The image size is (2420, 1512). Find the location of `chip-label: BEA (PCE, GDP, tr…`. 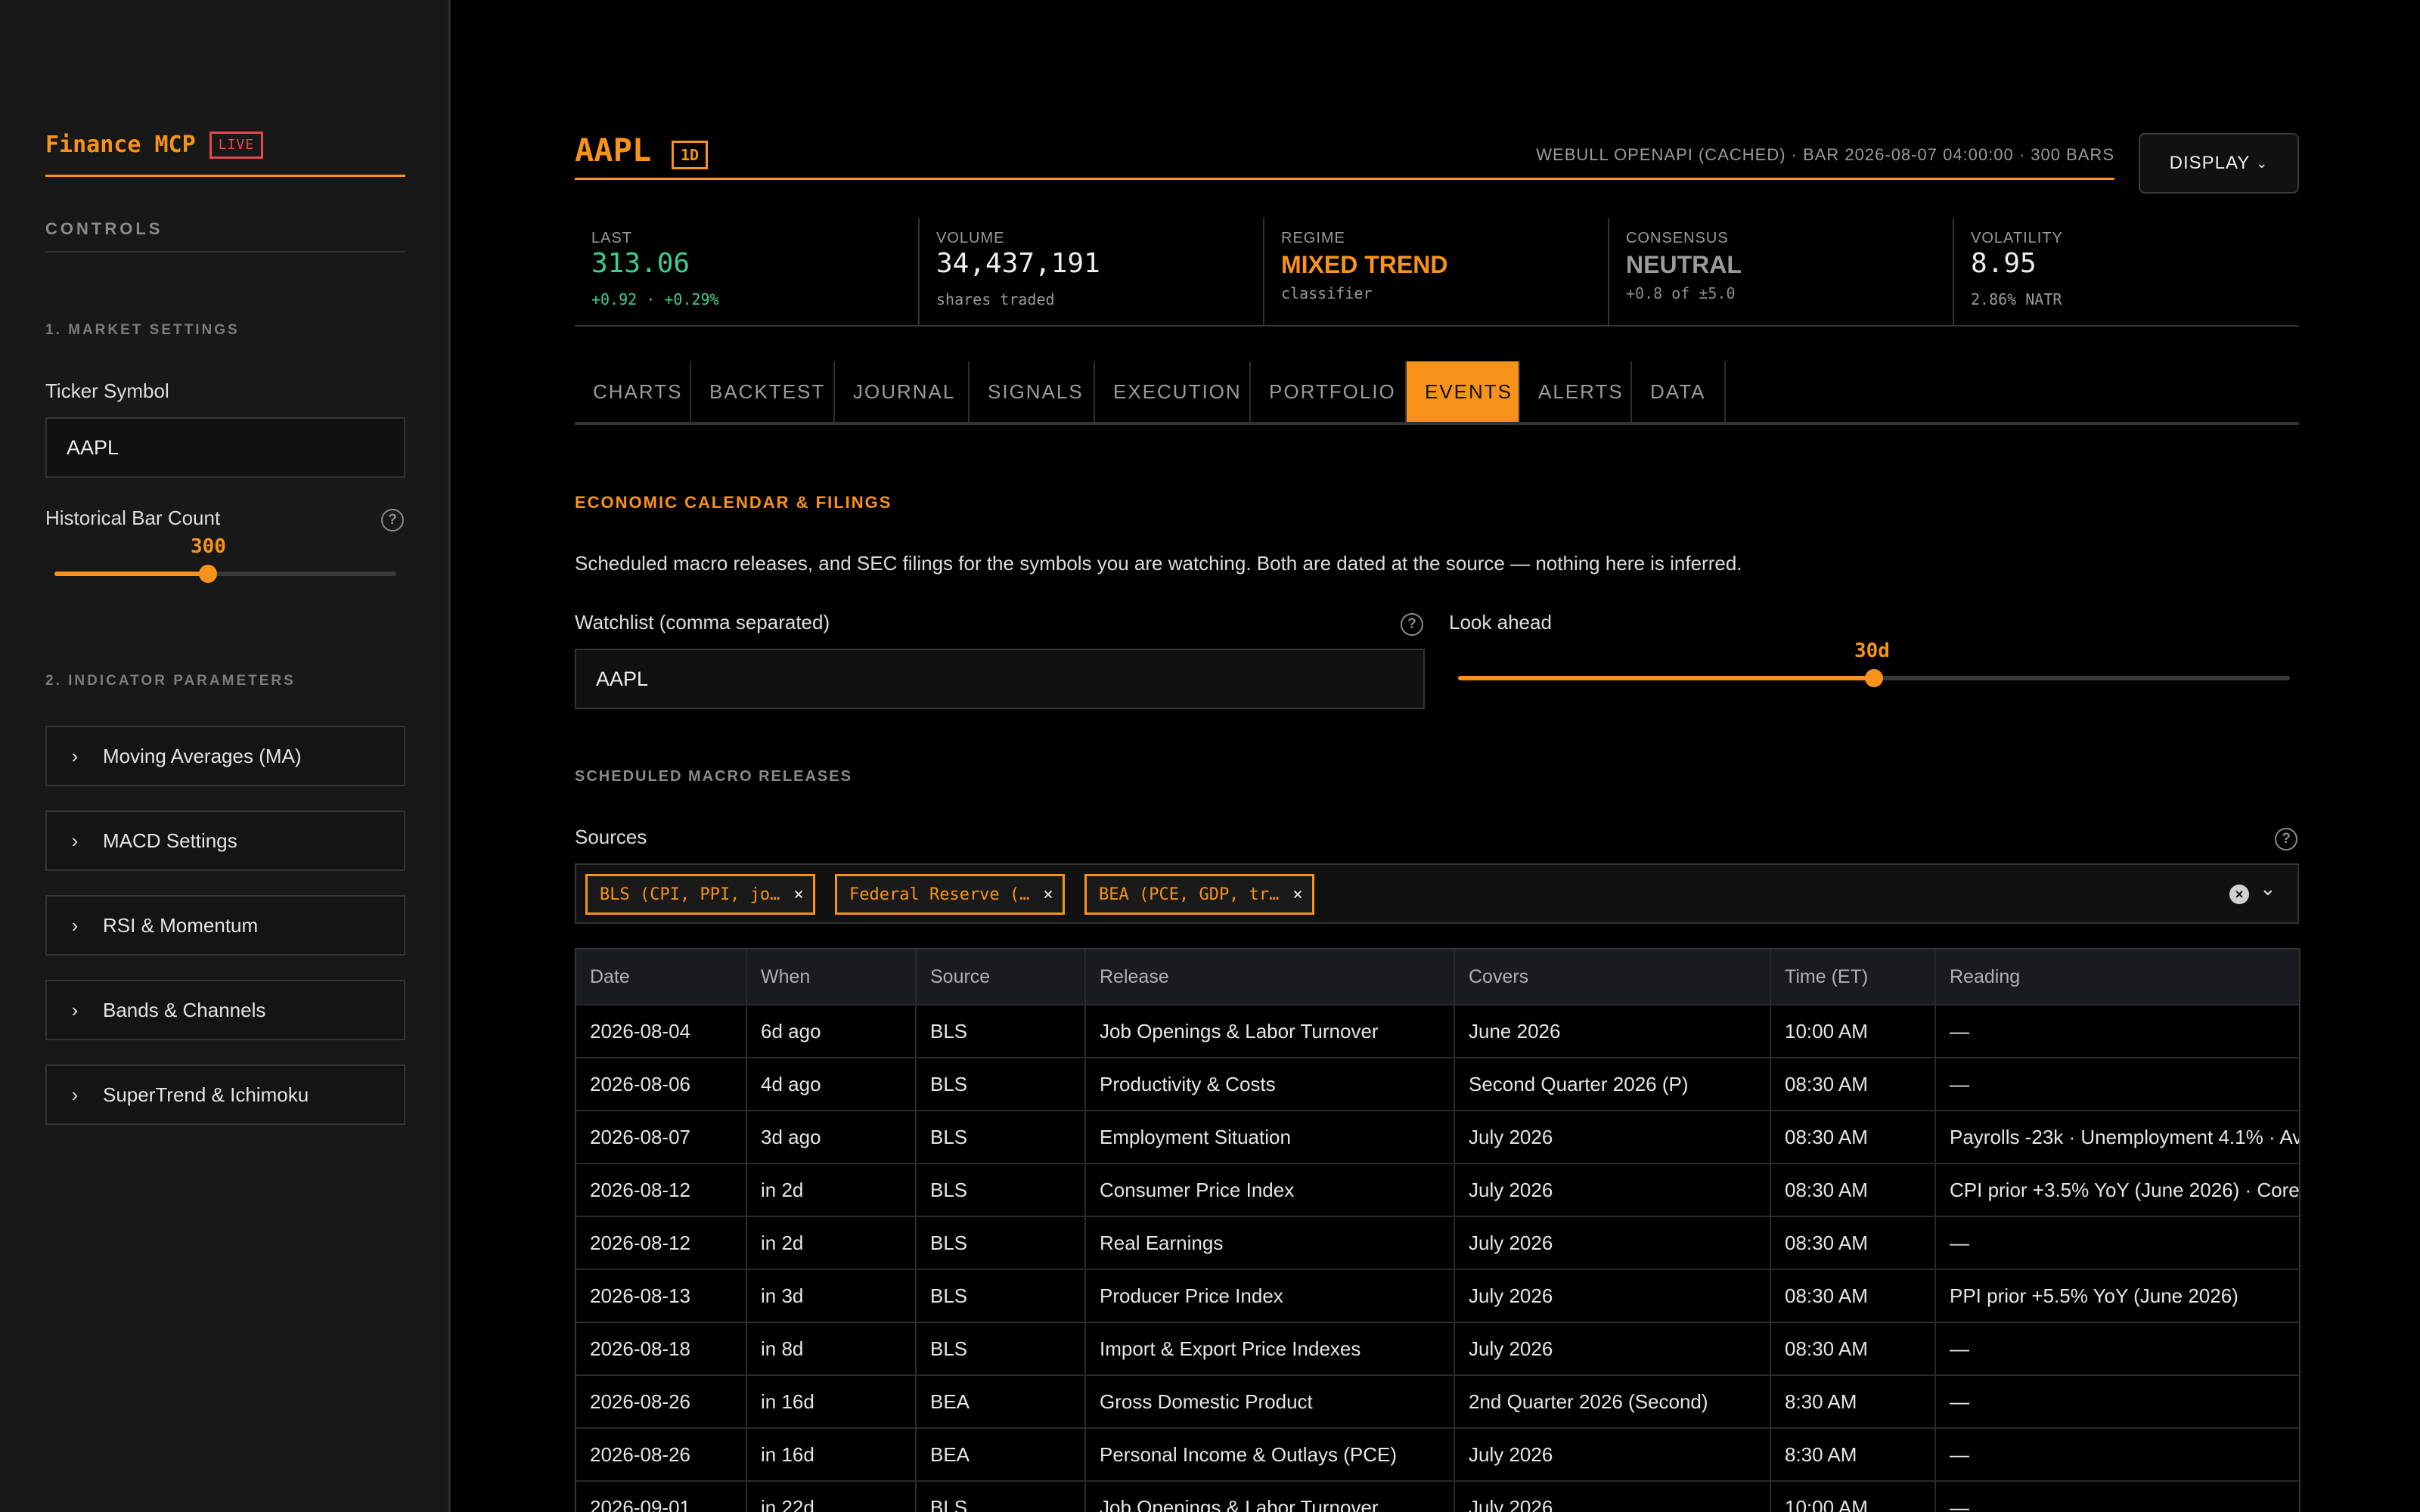

chip-label: BEA (PCE, GDP, tr… is located at coordinates (1189, 894).